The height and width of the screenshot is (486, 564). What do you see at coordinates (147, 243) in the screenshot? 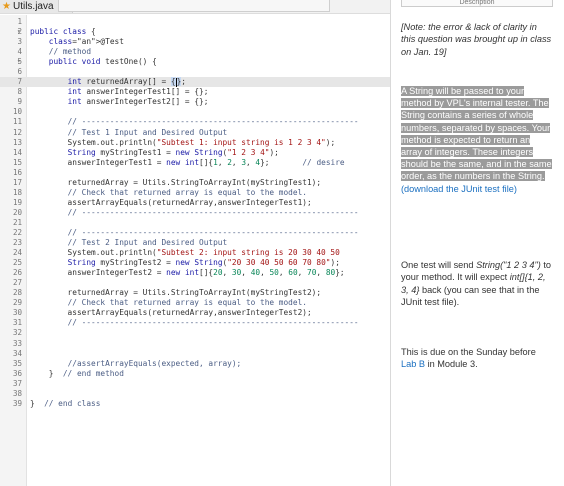
I see `code-text: // Test 2 Input and Desired Output` at bounding box center [147, 243].